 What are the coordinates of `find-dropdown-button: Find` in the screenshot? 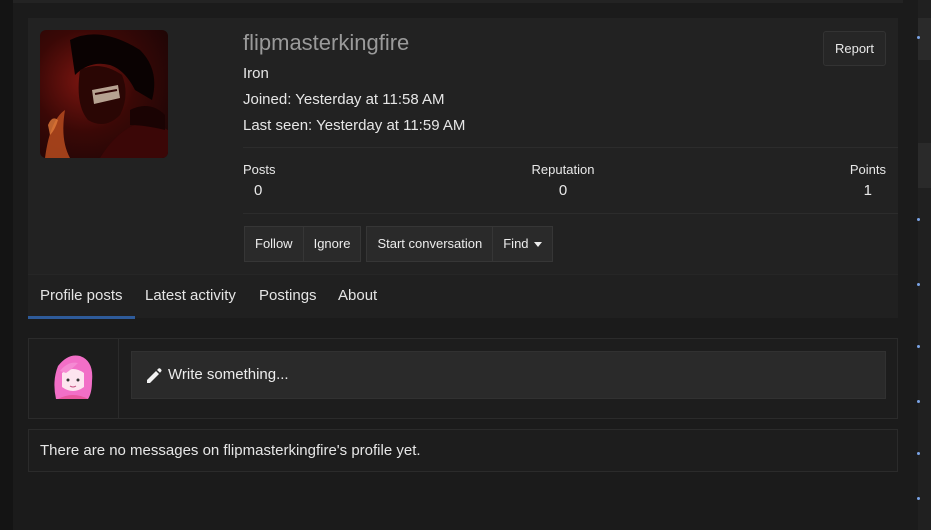 It's located at (522, 244).